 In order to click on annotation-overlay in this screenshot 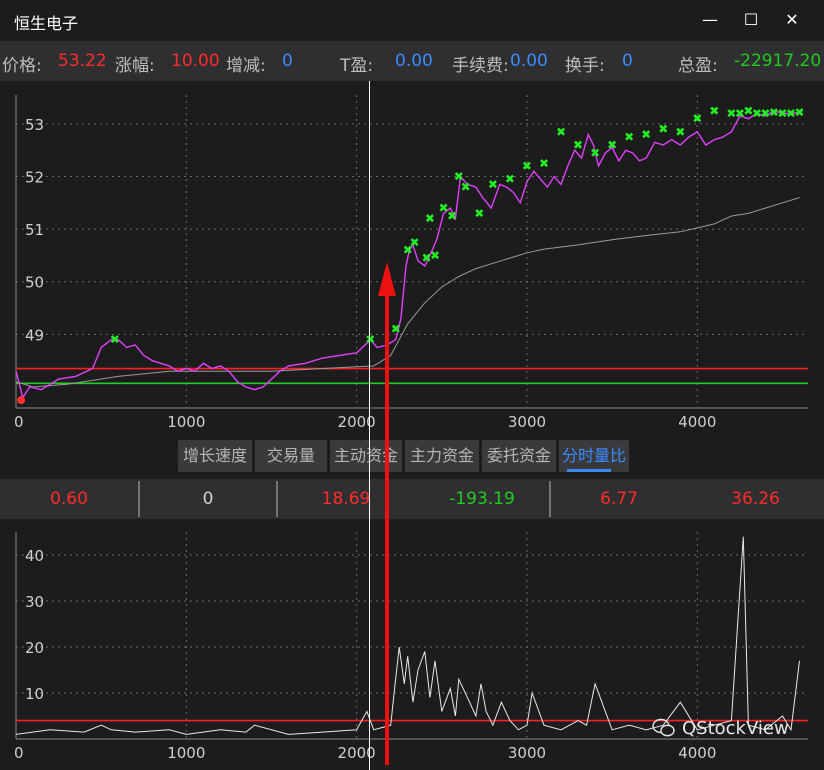, I will do `click(382, 425)`.